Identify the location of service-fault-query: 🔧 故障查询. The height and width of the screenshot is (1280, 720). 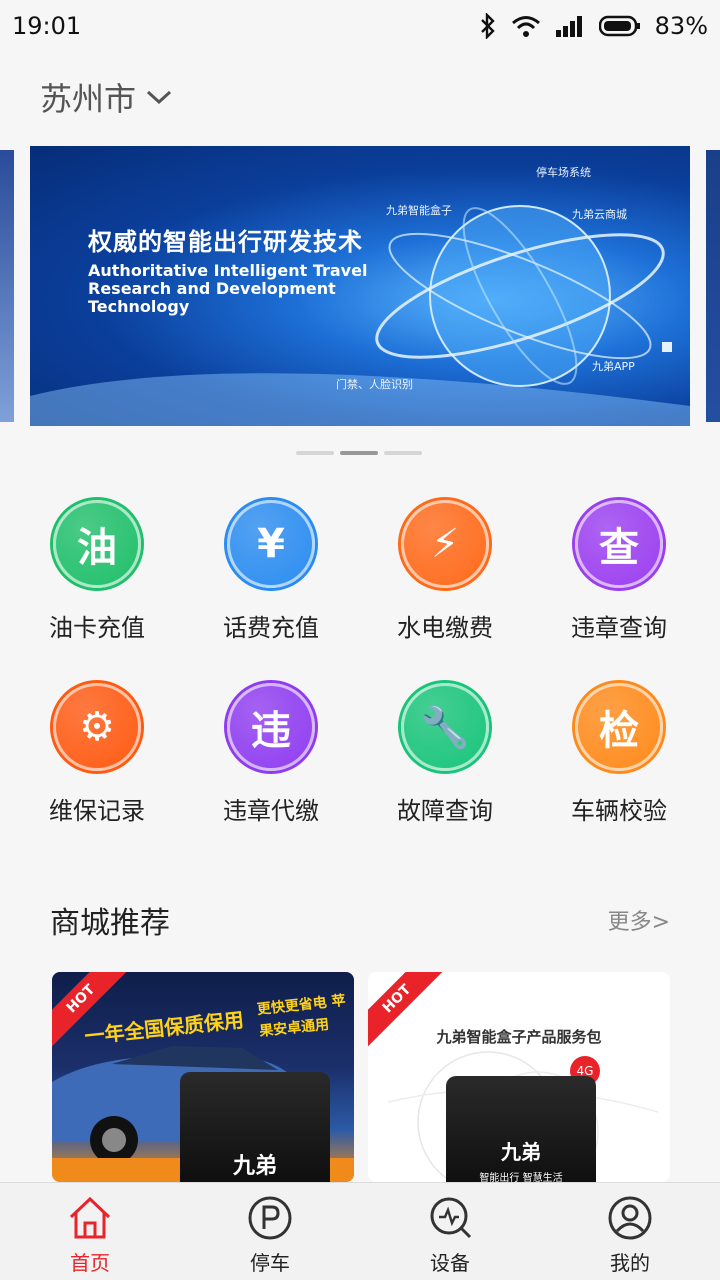
(445, 754).